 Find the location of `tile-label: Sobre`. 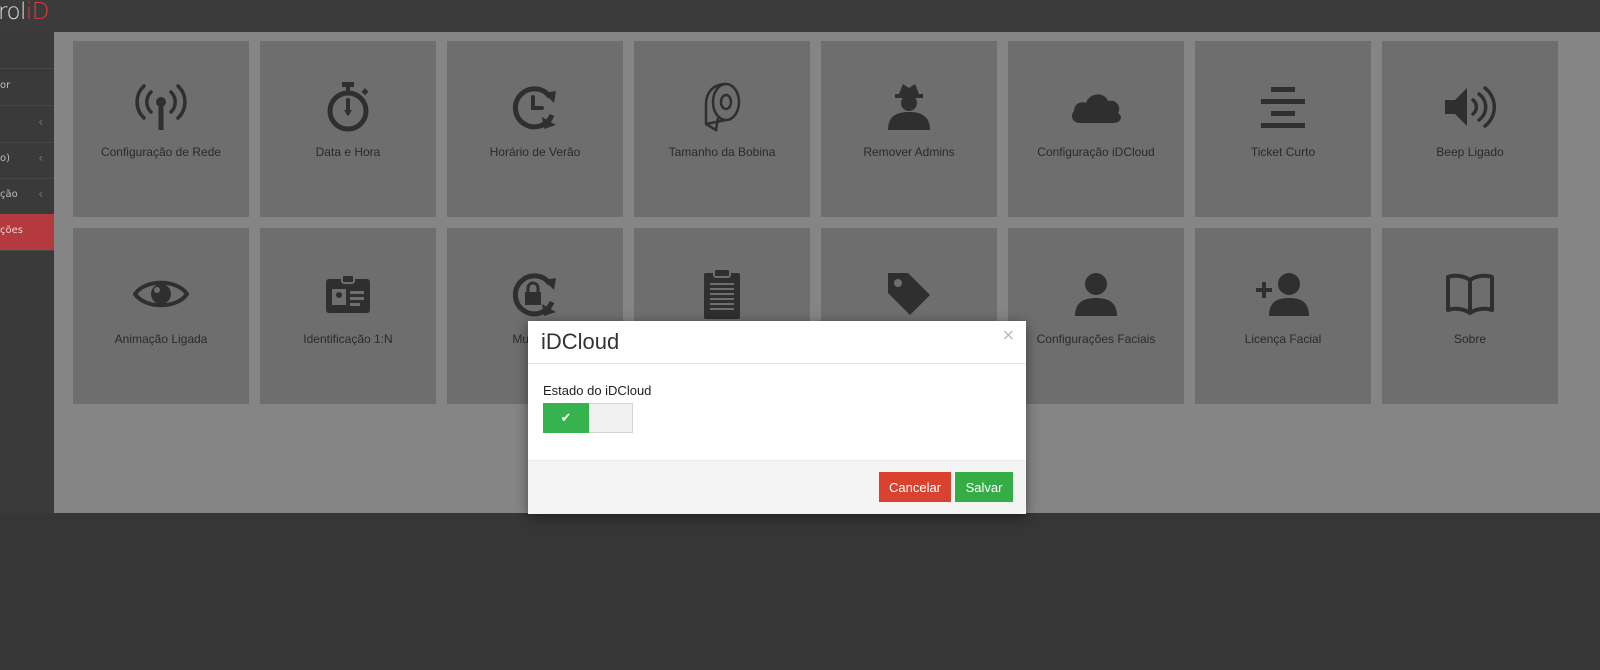

tile-label: Sobre is located at coordinates (1470, 339).